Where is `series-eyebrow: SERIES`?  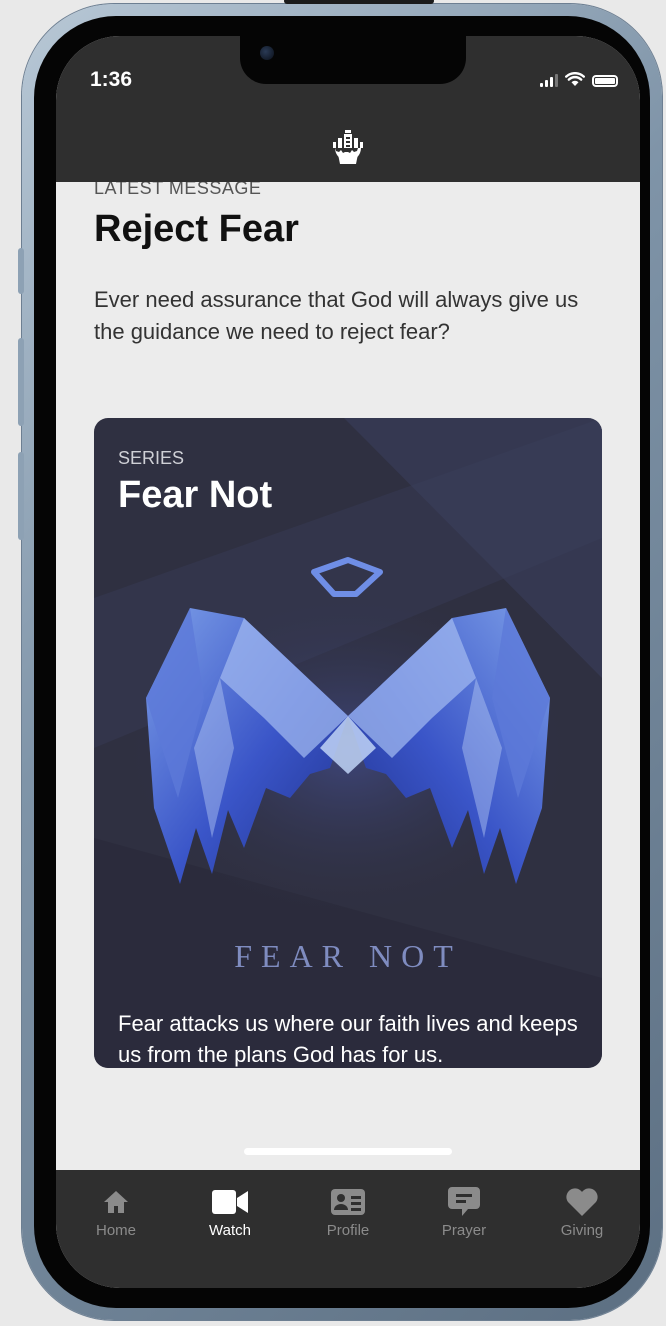
series-eyebrow: SERIES is located at coordinates (151, 458).